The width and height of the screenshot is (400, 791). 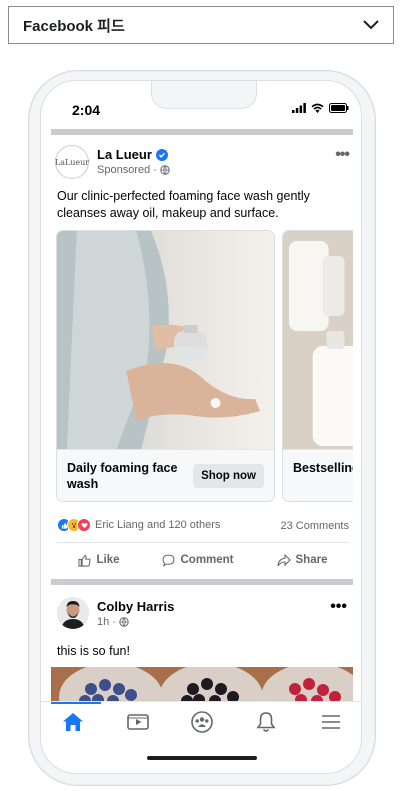 I want to click on page-name: La Lueur, so click(x=132, y=154).